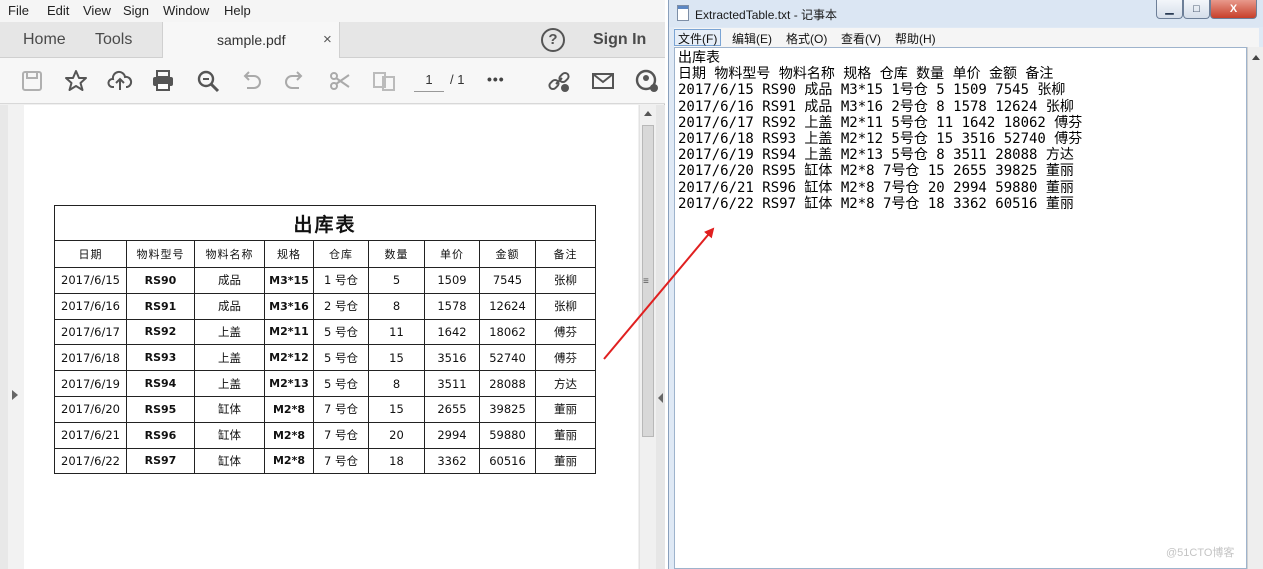 The height and width of the screenshot is (569, 1263). Describe the element at coordinates (90, 280) in the screenshot. I see `table-cell: 2017/6/15` at that location.